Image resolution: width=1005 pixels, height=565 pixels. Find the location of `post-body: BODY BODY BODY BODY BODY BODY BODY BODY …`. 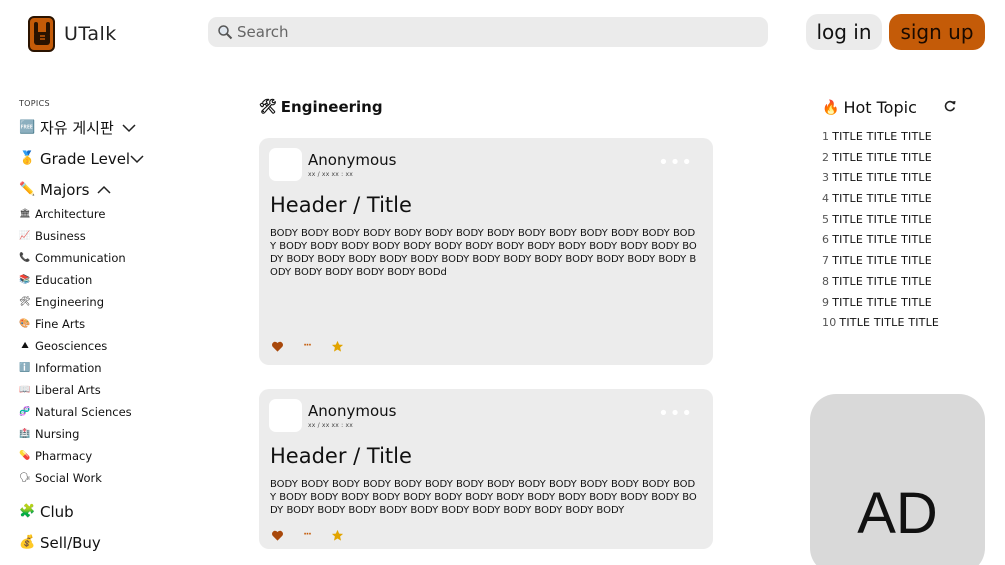

post-body: BODY BODY BODY BODY BODY BODY BODY BODY … is located at coordinates (483, 253).